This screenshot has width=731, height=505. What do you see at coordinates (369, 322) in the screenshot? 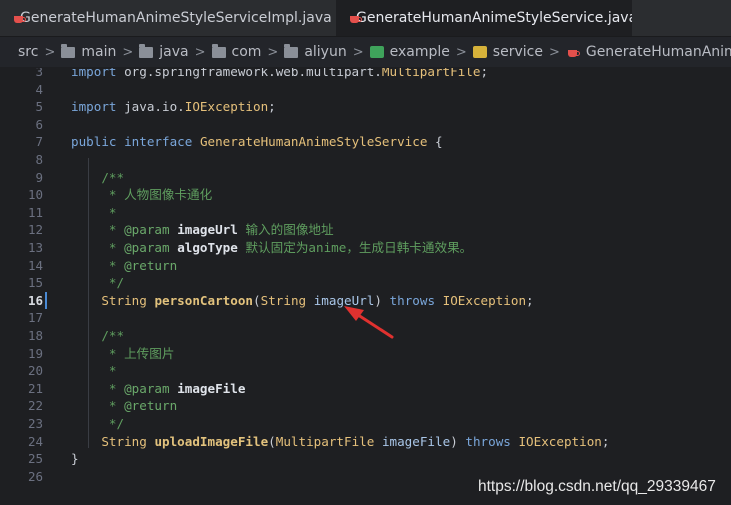
I see `red-annotation-arrow` at bounding box center [369, 322].